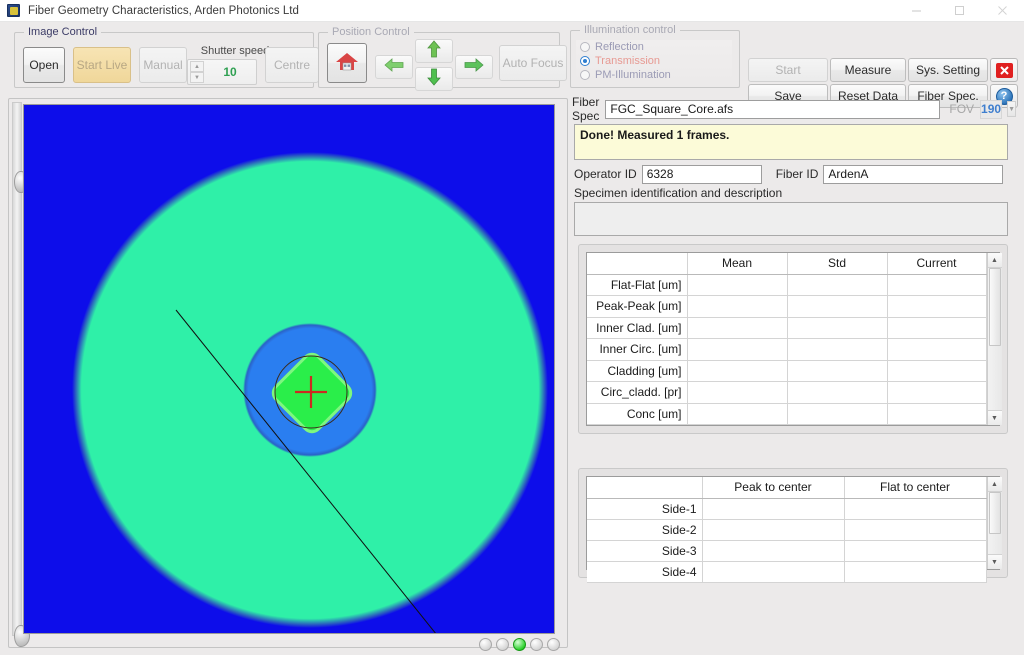 This screenshot has height=655, width=1024. What do you see at coordinates (605, 174) in the screenshot?
I see `operator-id-label: Operator ID` at bounding box center [605, 174].